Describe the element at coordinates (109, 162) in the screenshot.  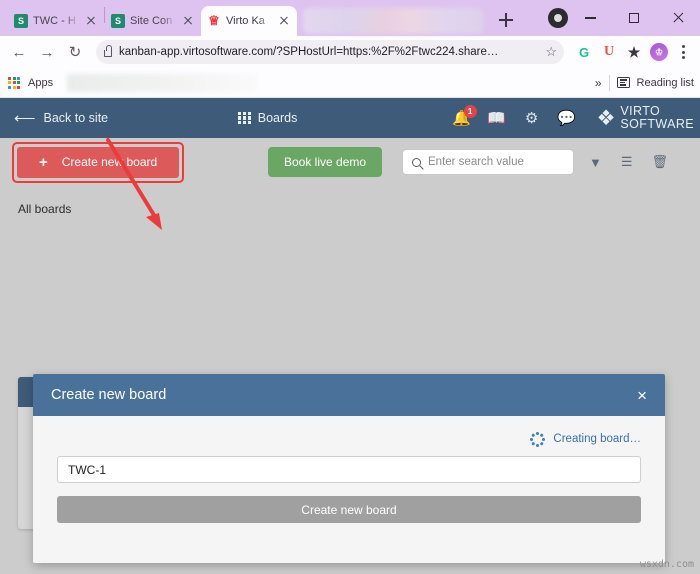
I see `create-new-board-label: Create new board` at that location.